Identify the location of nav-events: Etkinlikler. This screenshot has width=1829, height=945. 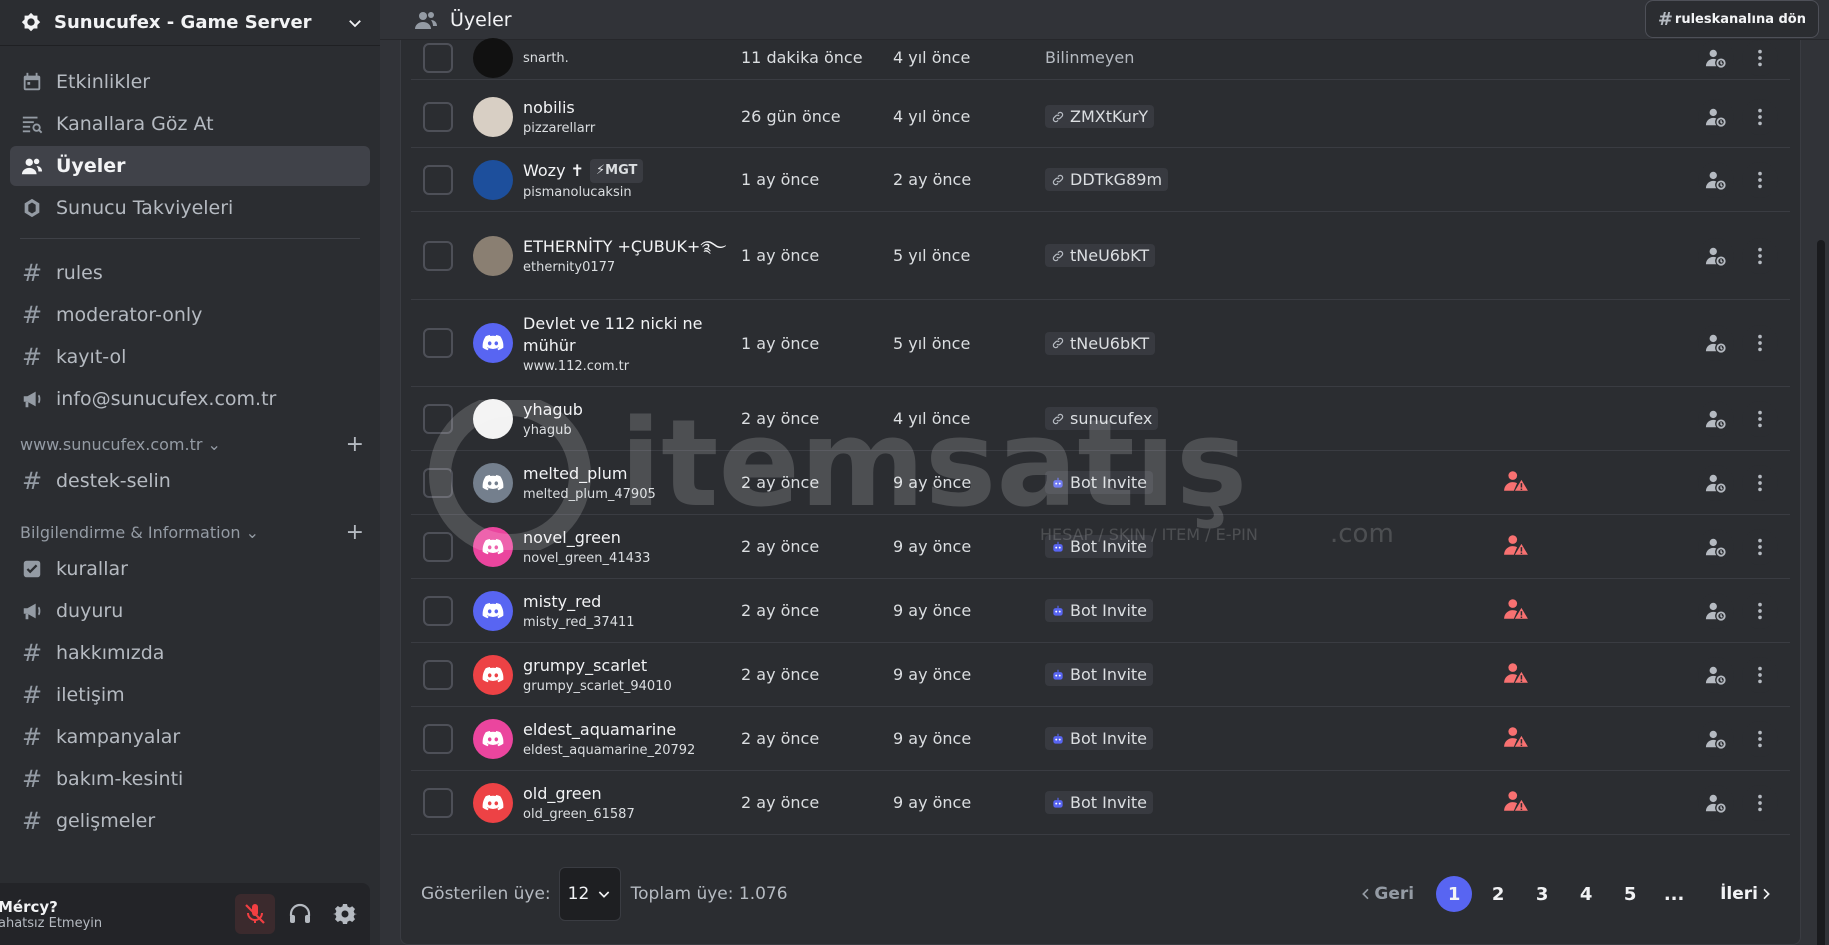
(190, 82).